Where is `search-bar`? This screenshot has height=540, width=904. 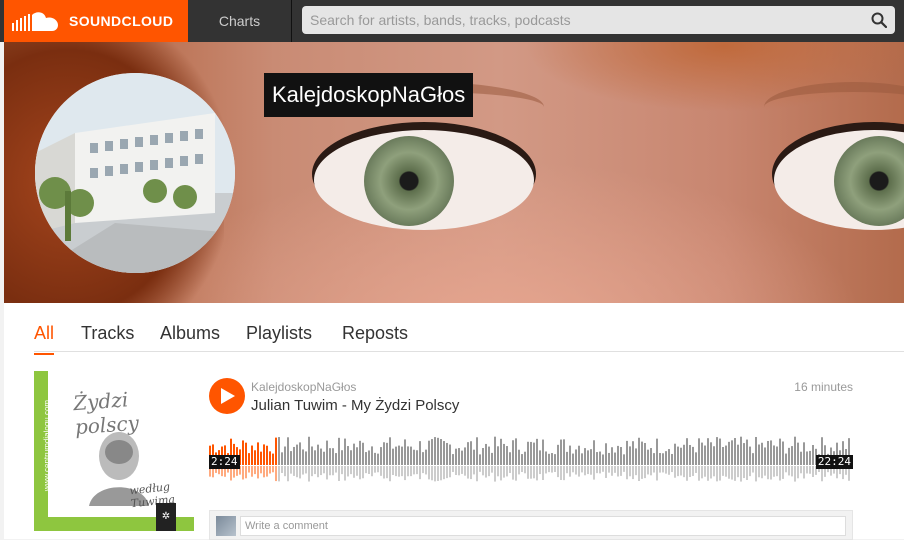 search-bar is located at coordinates (598, 20).